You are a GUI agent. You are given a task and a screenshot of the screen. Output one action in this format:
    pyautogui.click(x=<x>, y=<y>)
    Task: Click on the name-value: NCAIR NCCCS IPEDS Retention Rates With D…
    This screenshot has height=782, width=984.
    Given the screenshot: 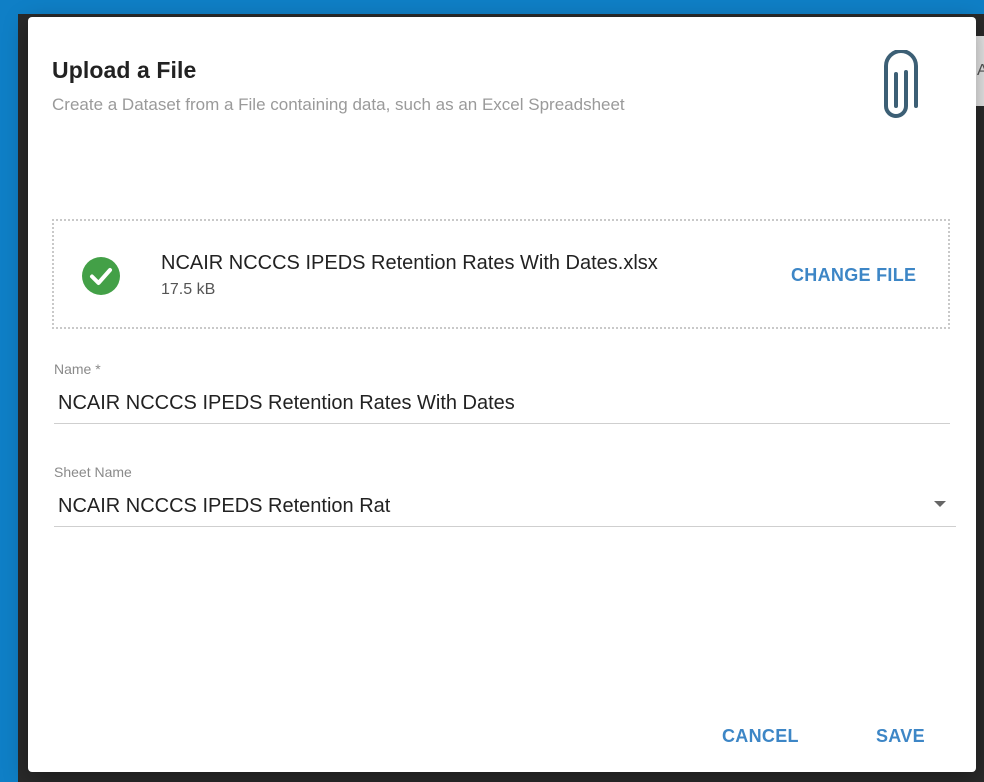 What is the action you would take?
    pyautogui.click(x=286, y=403)
    